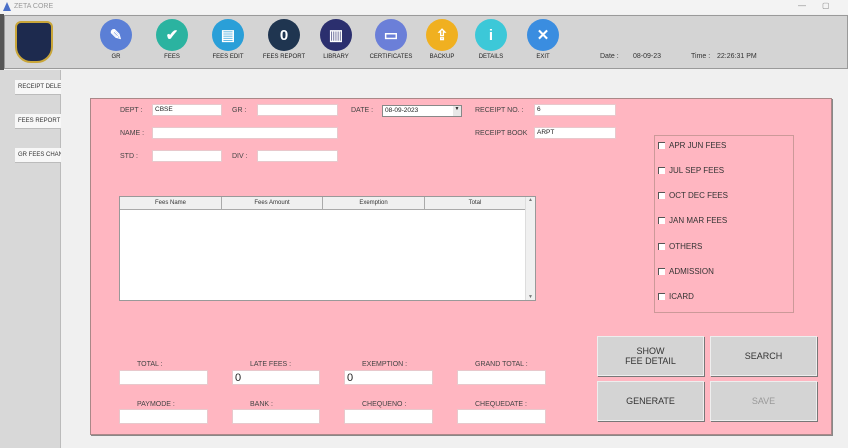 The height and width of the screenshot is (448, 848). What do you see at coordinates (647, 56) in the screenshot?
I see `date-value: 08-09-23` at bounding box center [647, 56].